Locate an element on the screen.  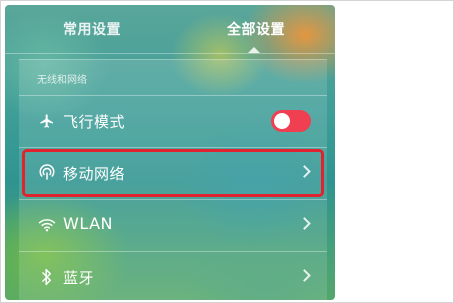
airplane-mode-row: 飞行模式 is located at coordinates (173, 121).